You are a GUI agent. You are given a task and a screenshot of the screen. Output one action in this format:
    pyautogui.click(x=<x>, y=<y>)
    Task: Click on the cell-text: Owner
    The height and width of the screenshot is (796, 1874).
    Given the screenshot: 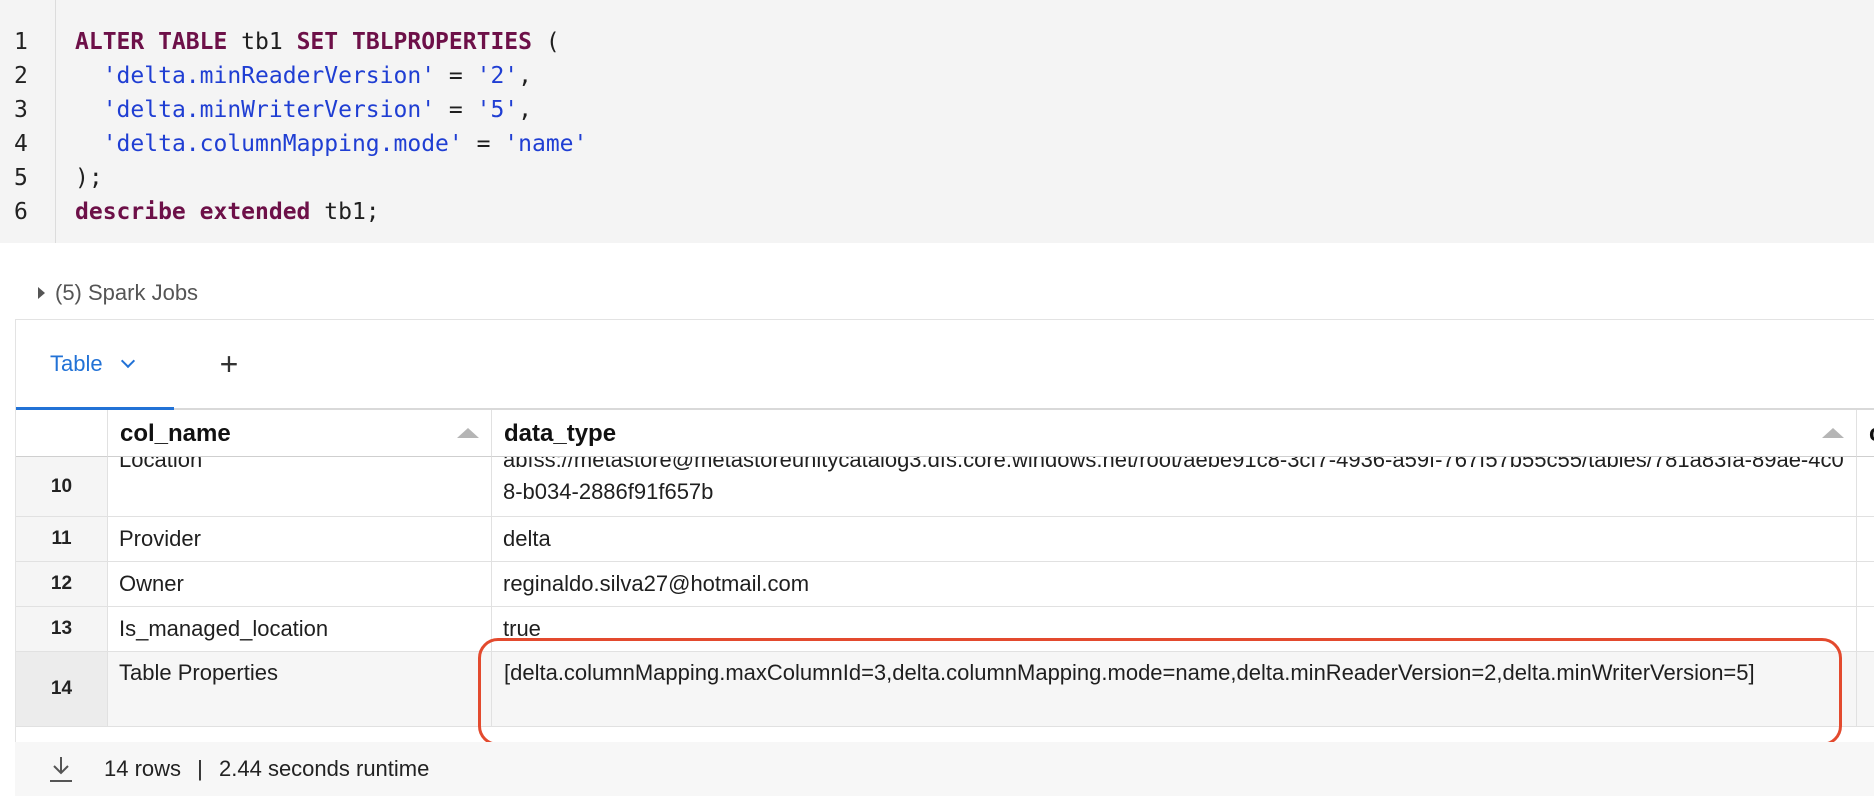 What is the action you would take?
    pyautogui.click(x=151, y=583)
    